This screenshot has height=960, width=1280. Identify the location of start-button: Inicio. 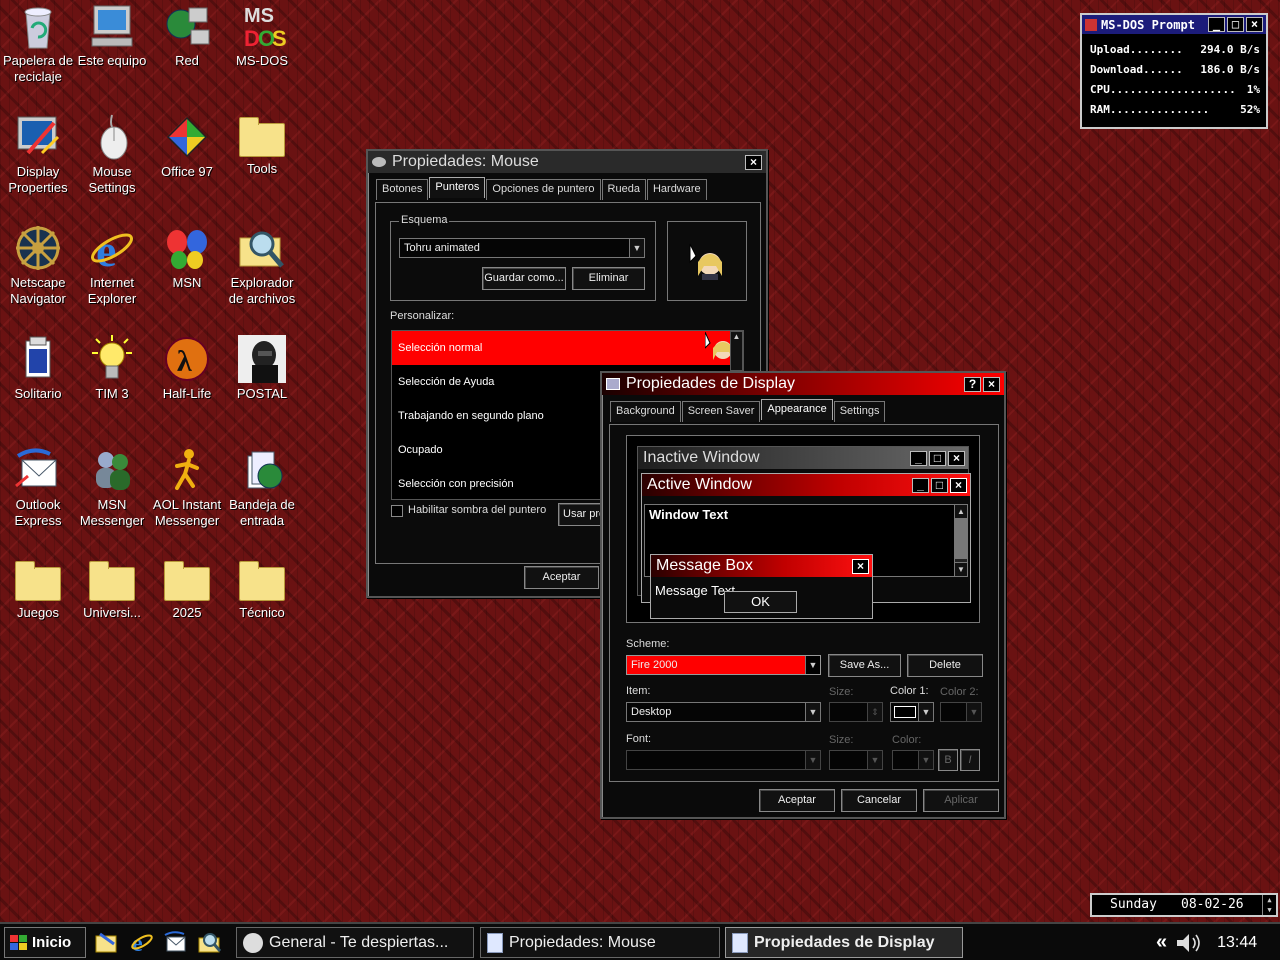
(45, 942).